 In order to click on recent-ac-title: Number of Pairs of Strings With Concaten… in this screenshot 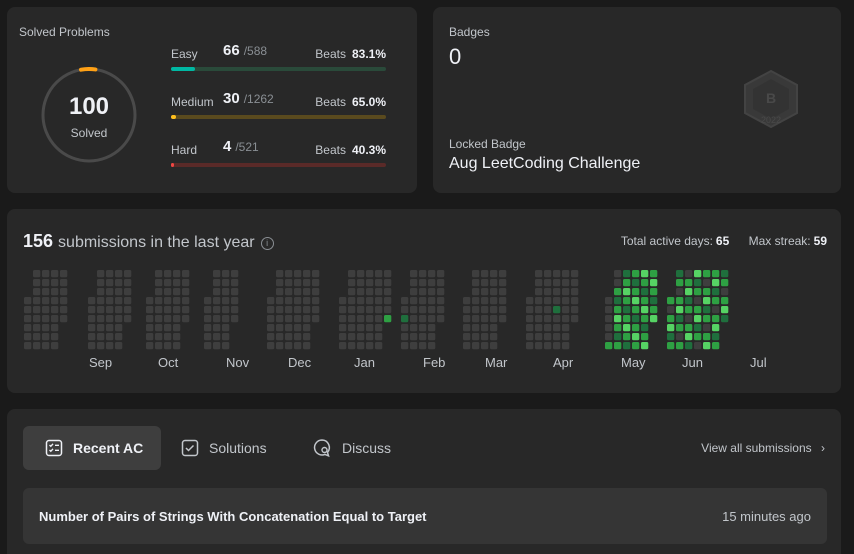, I will do `click(233, 516)`.